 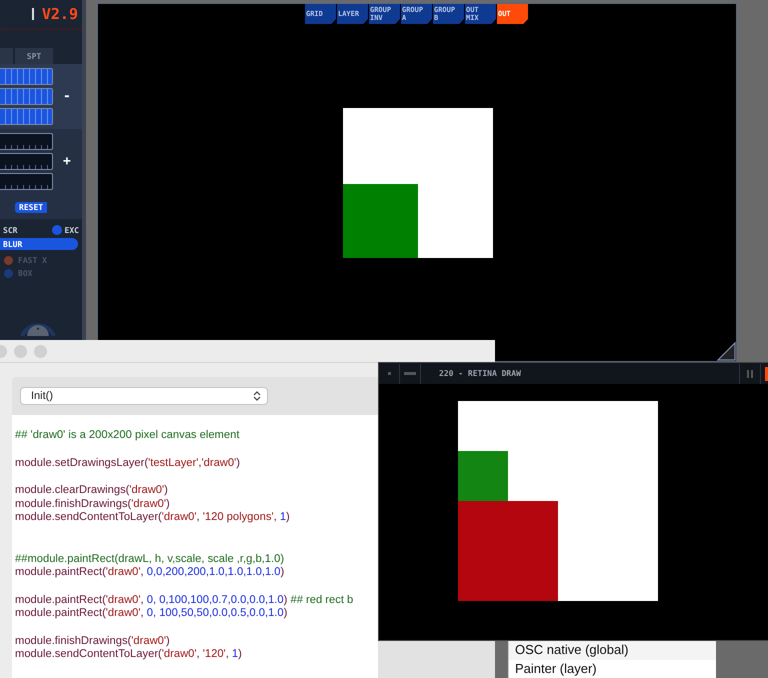 I want to click on code-line: ##module.paintRect(drawL, h, v,scale, scale ,r,g,b,1.0), so click(x=150, y=559).